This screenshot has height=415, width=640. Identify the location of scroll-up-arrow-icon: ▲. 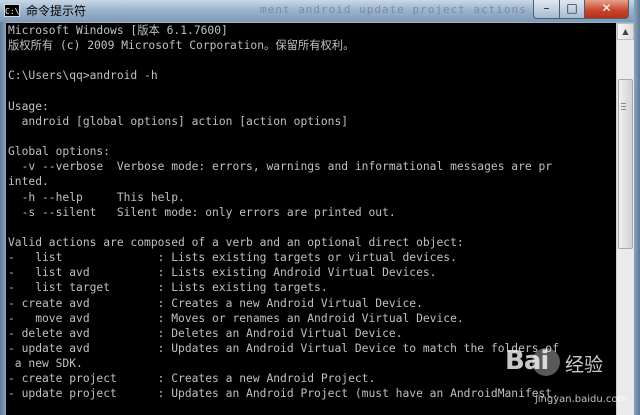
(625, 31).